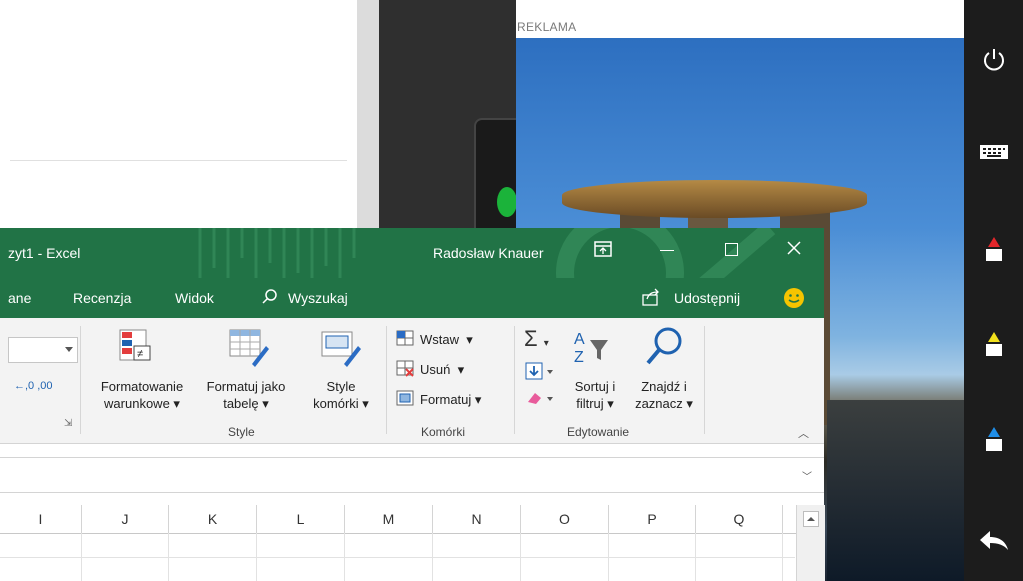 This screenshot has height=581, width=1023. What do you see at coordinates (341, 350) in the screenshot?
I see `cell-styles-icon` at bounding box center [341, 350].